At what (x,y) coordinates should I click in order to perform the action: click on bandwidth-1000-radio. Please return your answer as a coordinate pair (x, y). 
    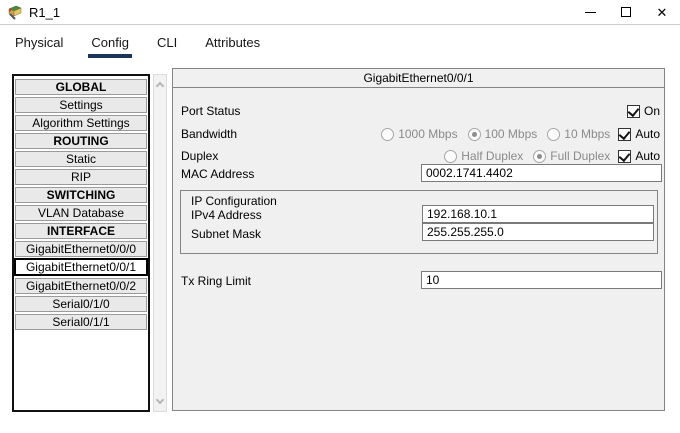
    Looking at the image, I should click on (388, 134).